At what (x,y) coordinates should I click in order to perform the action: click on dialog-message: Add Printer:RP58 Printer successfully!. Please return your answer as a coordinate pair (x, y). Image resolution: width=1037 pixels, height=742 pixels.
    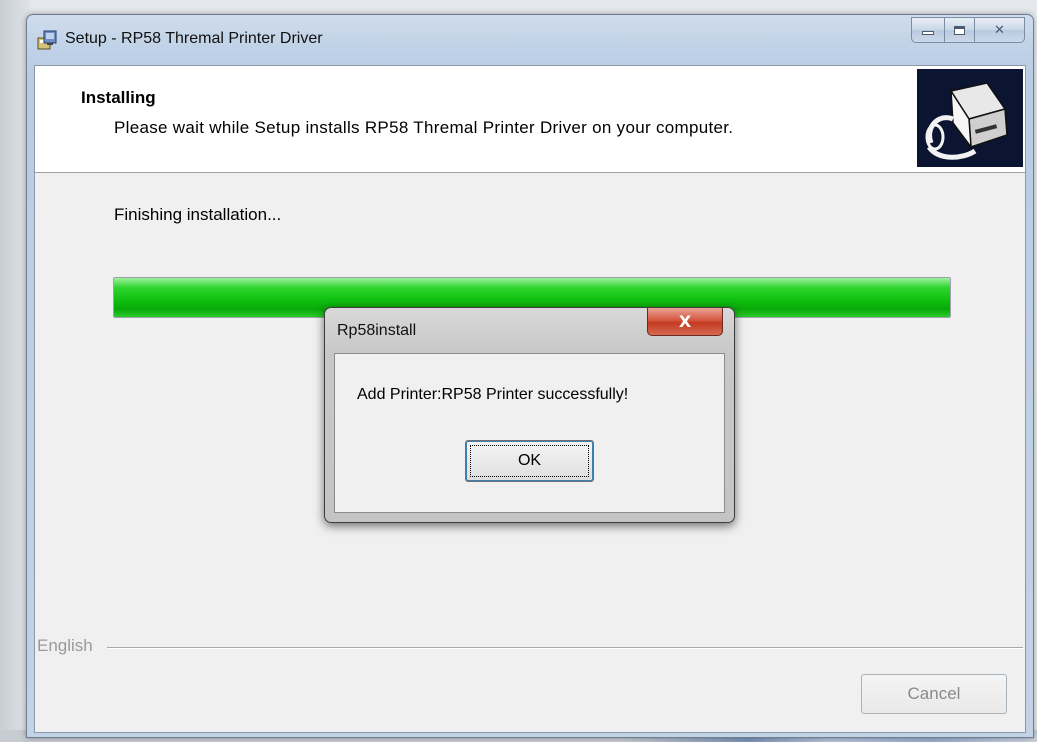
    Looking at the image, I should click on (493, 394).